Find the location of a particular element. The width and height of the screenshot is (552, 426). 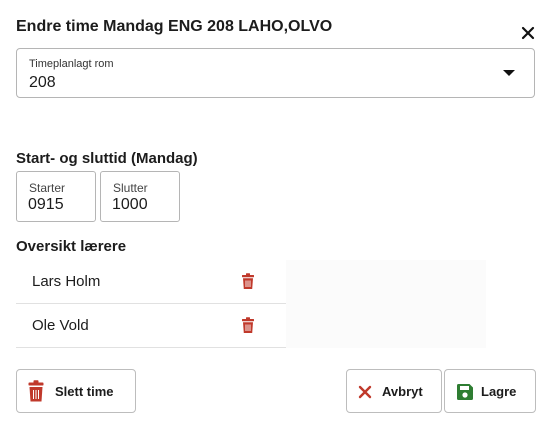

delete-lesson-button: Slett time is located at coordinates (76, 391).